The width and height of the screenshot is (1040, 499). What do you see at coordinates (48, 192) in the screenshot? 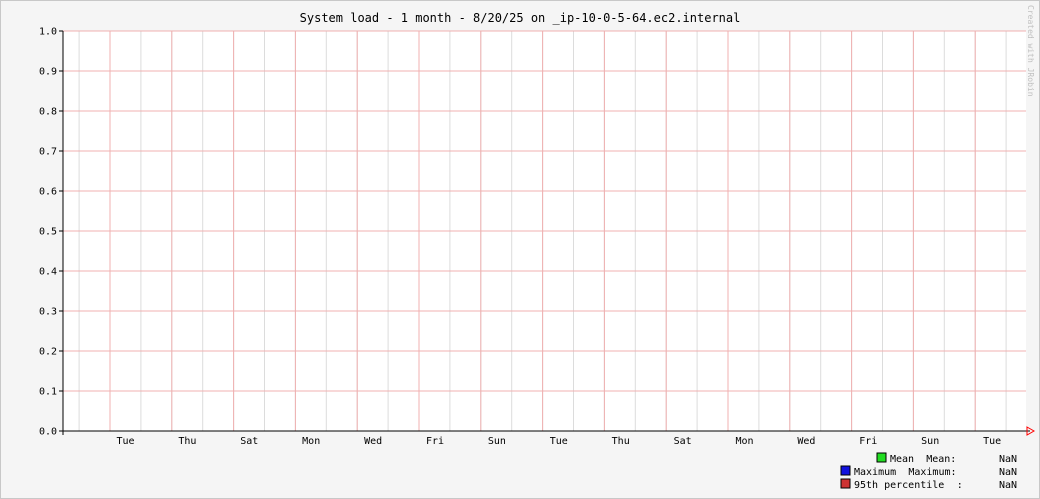
I see `y-tick-label: 0.6` at bounding box center [48, 192].